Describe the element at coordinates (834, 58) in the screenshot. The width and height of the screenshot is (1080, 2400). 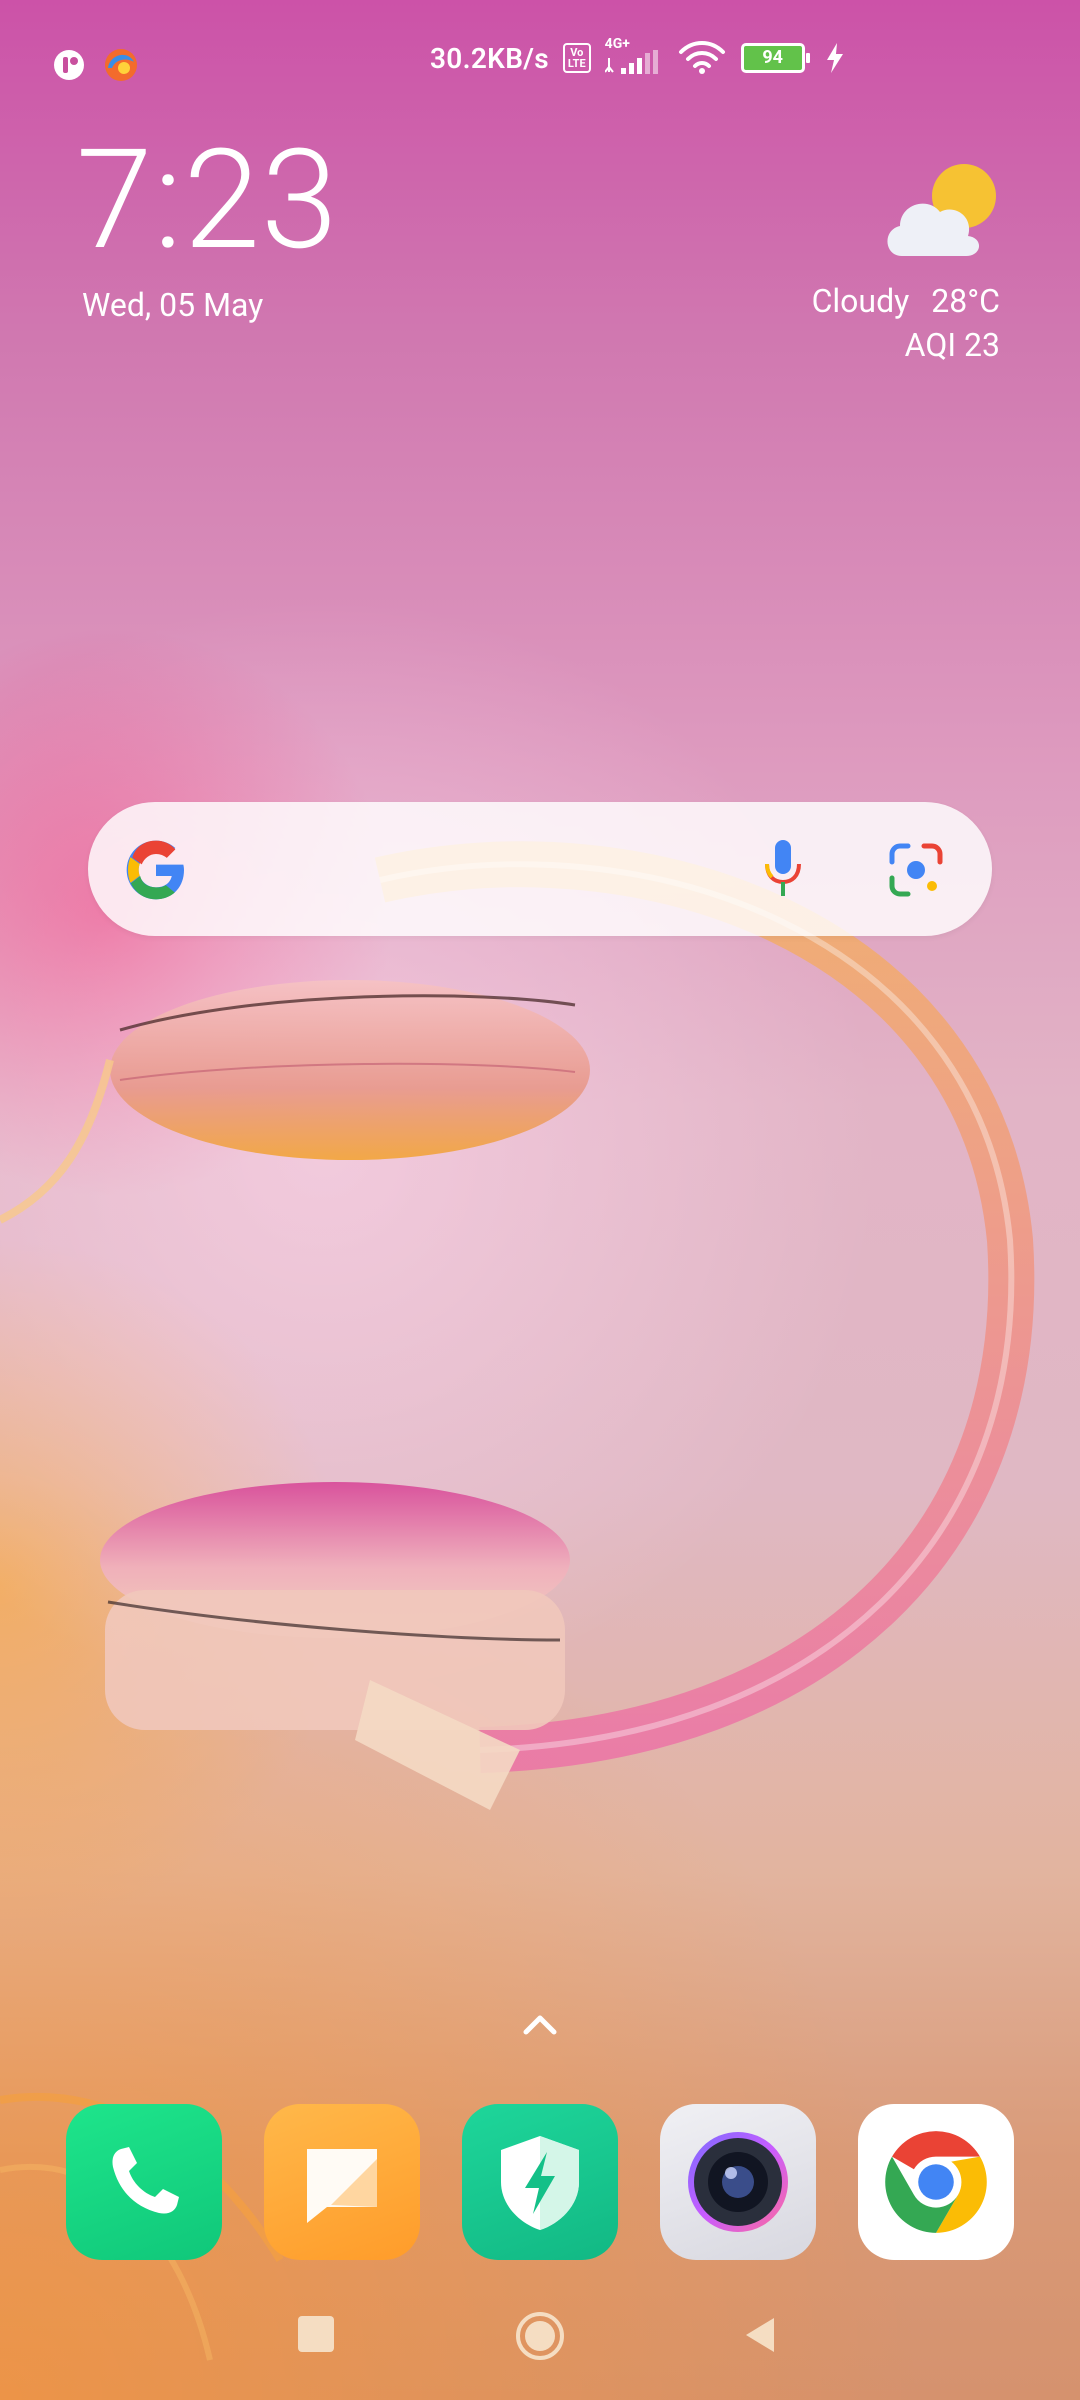
I see `charging-icon` at that location.